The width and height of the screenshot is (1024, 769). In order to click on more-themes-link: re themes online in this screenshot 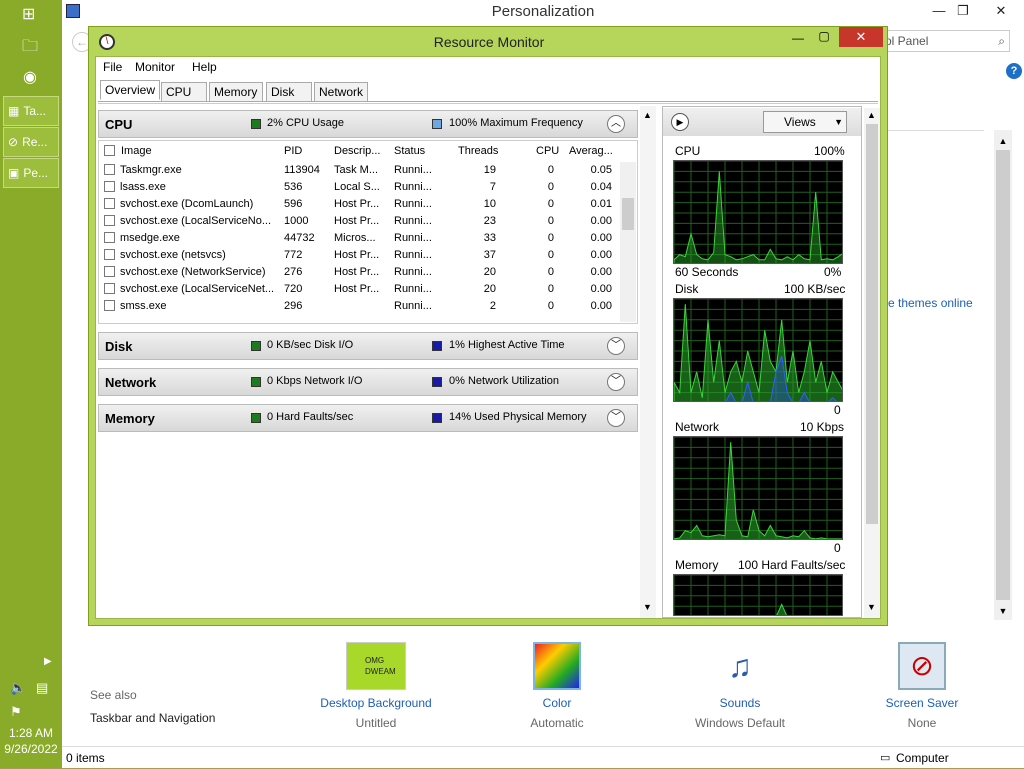, I will do `click(928, 303)`.